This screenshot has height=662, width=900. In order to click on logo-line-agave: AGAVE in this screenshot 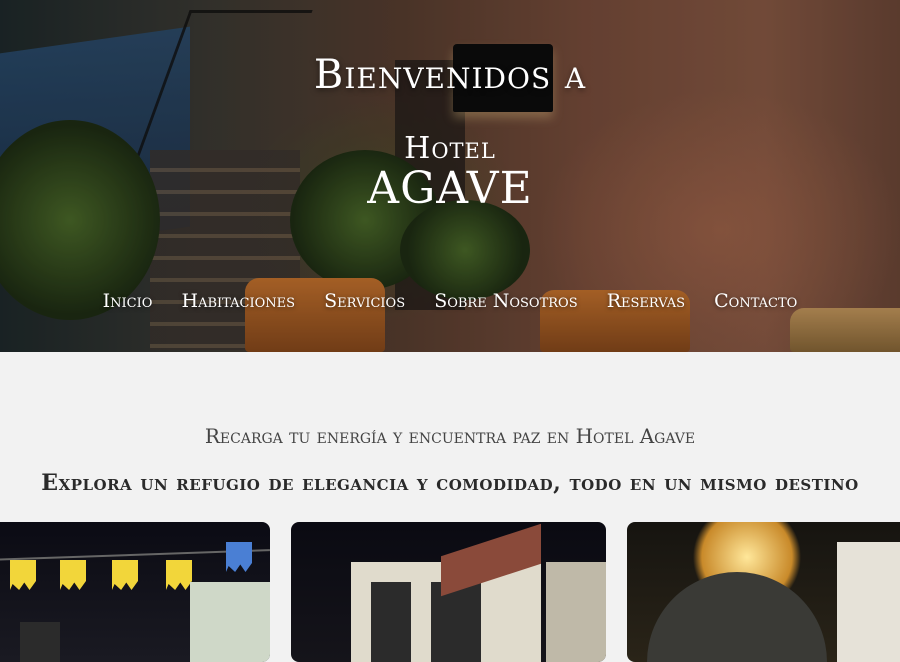, I will do `click(450, 188)`.